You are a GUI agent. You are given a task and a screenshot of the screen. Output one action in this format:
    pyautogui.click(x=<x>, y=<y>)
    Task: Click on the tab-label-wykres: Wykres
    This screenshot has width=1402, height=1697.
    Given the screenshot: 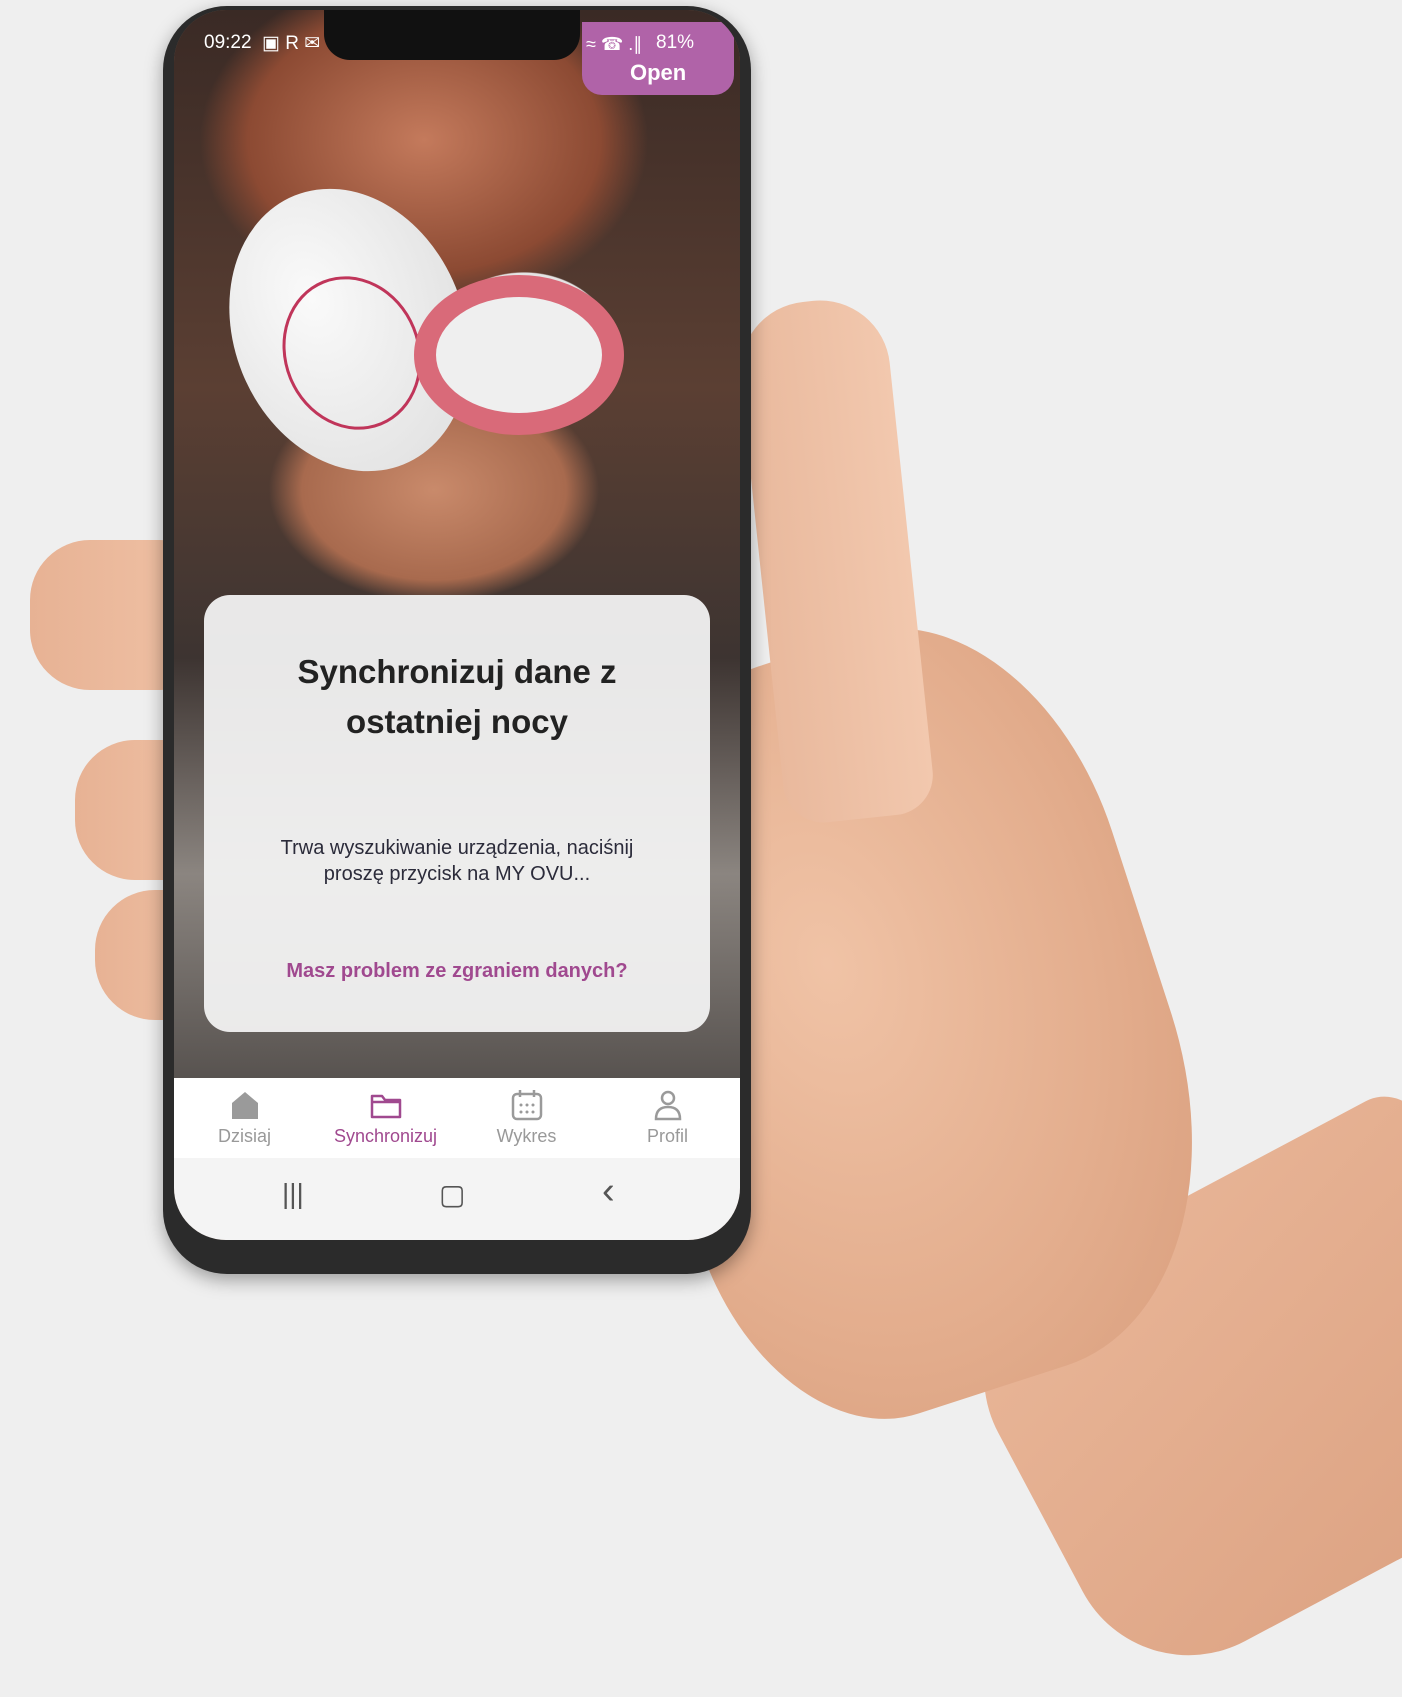 What is the action you would take?
    pyautogui.click(x=526, y=1136)
    